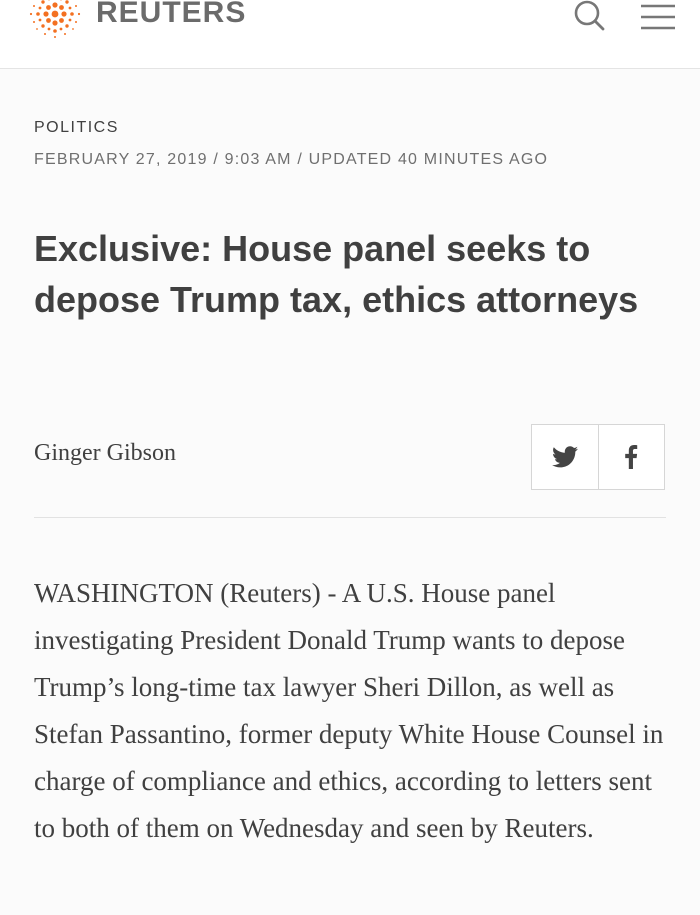 This screenshot has height=915, width=700. I want to click on search-button, so click(590, 18).